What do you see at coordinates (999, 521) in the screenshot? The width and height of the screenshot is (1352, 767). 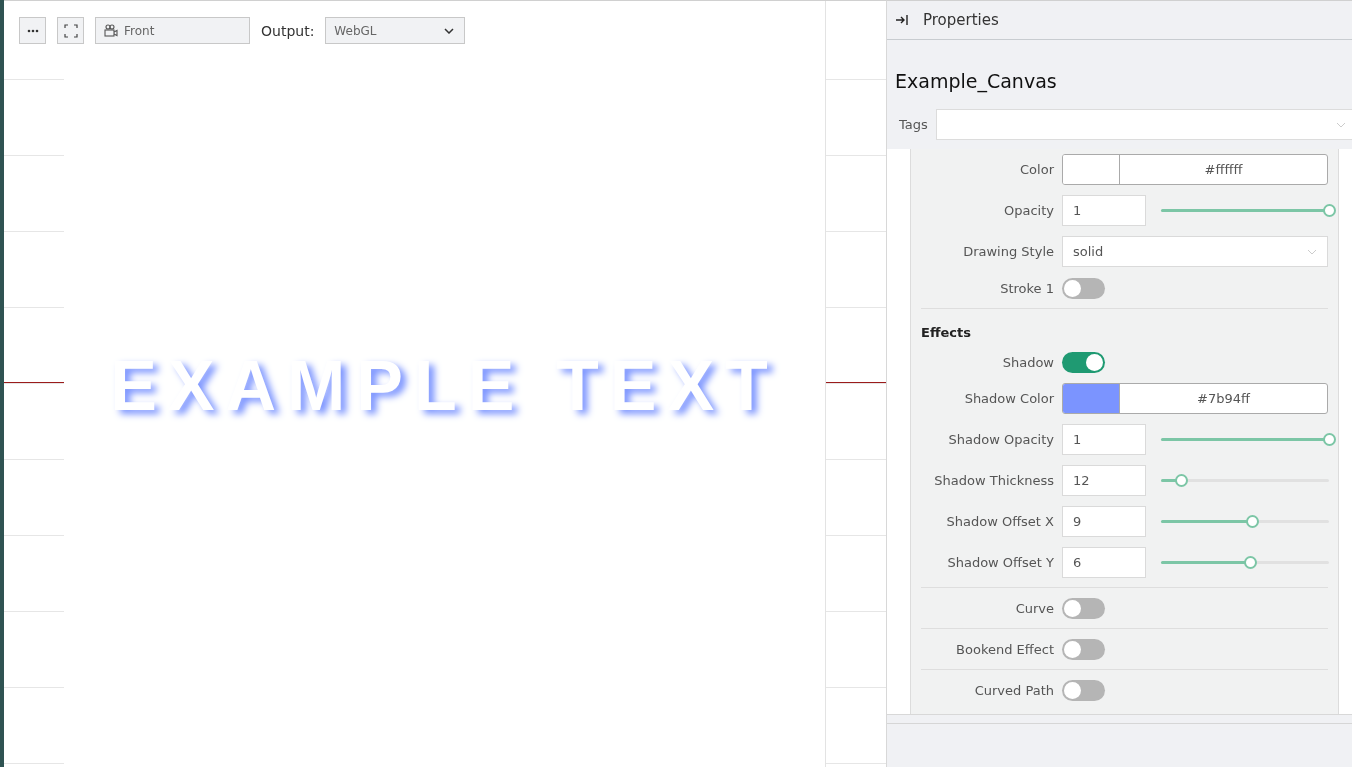 I see `field-label: Shadow Offset X` at bounding box center [999, 521].